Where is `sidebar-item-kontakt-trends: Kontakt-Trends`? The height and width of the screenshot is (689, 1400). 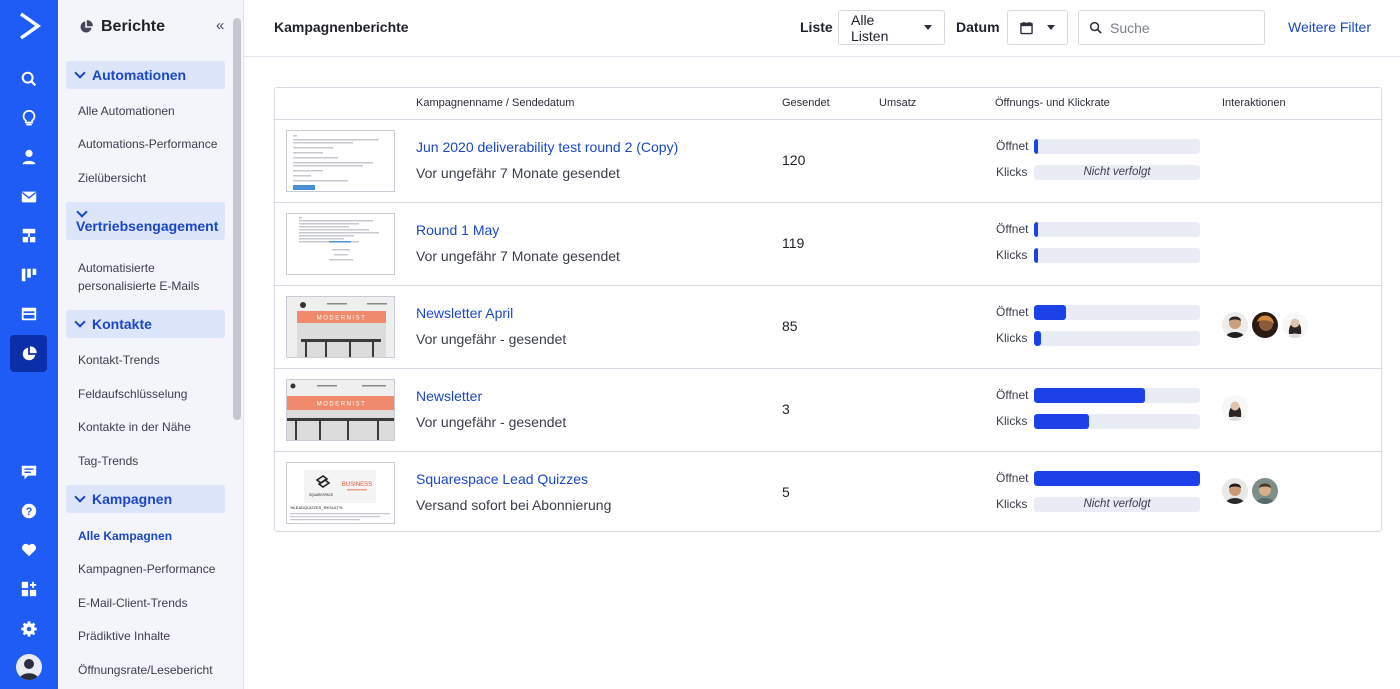
sidebar-item-kontakt-trends: Kontakt-Trends is located at coordinates (155, 360).